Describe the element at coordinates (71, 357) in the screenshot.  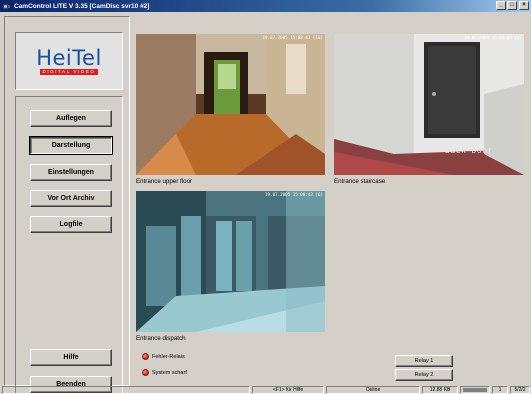
I see `help-button: Hilfe` at that location.